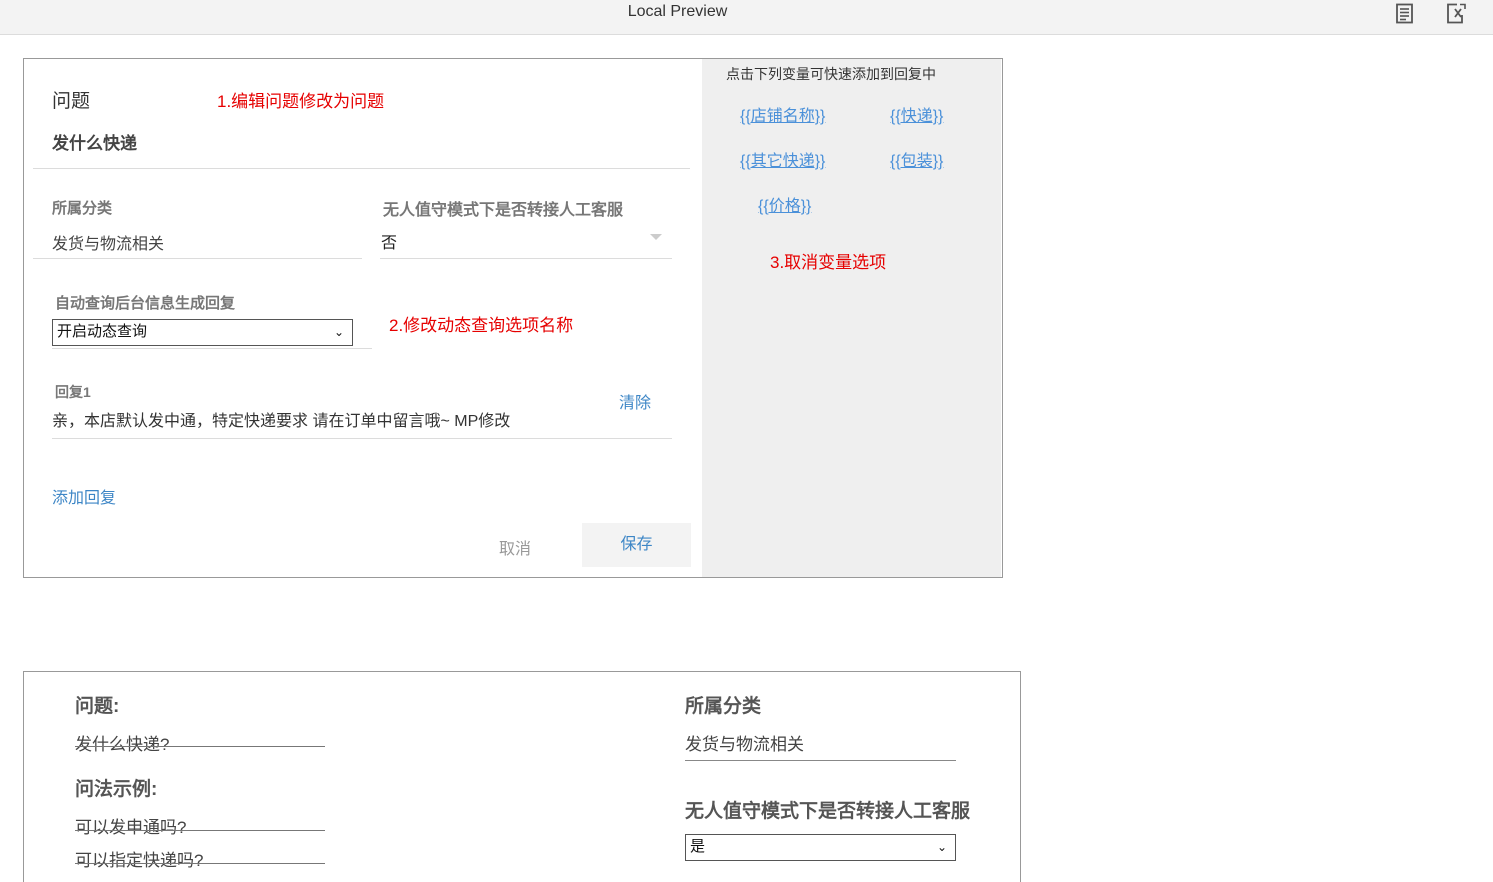  What do you see at coordinates (361, 168) in the screenshot?
I see `divider` at bounding box center [361, 168].